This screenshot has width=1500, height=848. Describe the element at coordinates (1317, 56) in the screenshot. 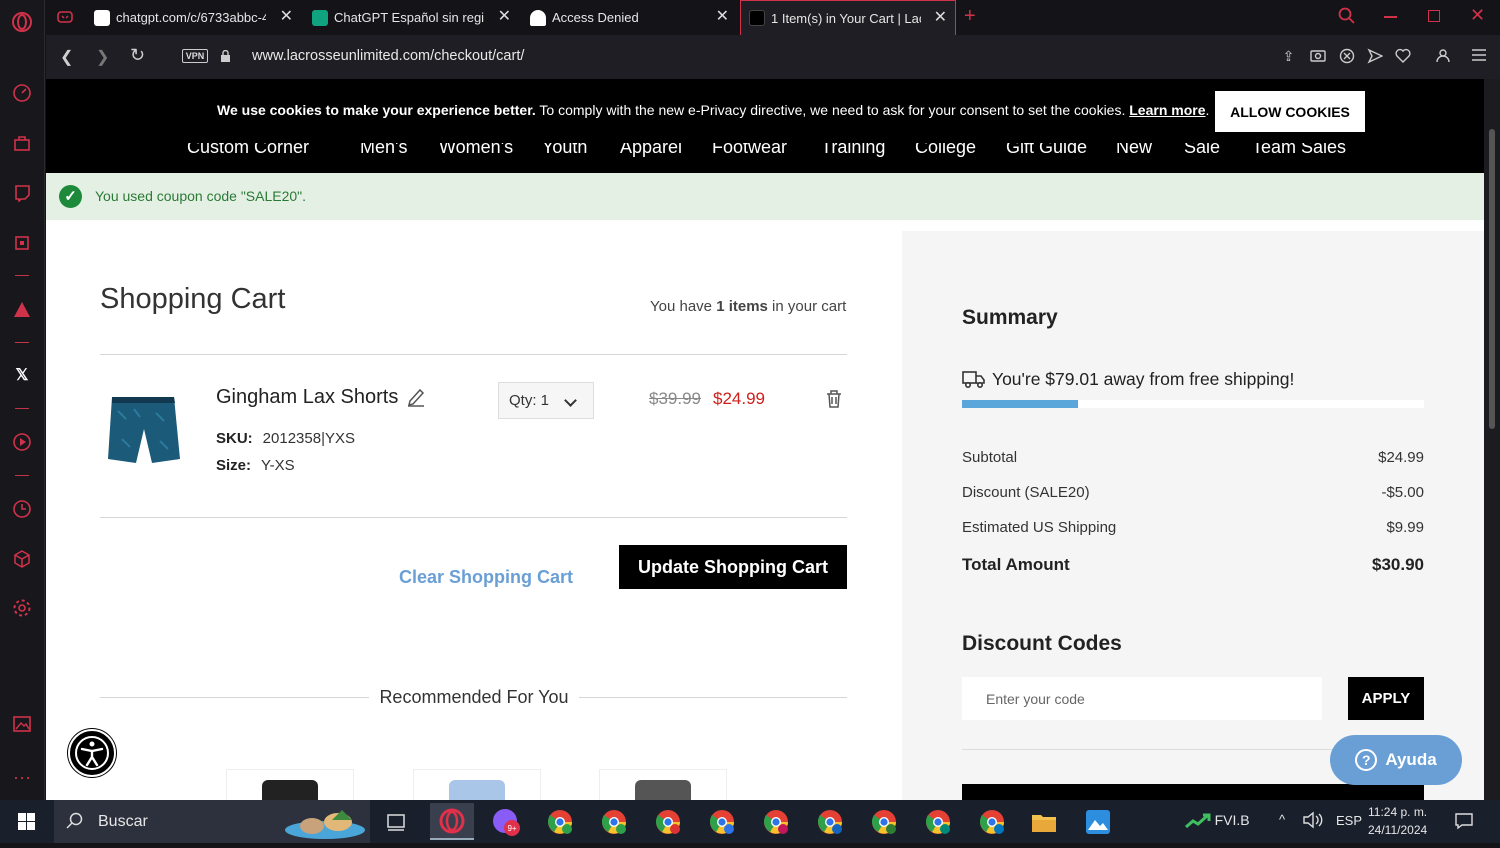

I see `camera-icon` at that location.